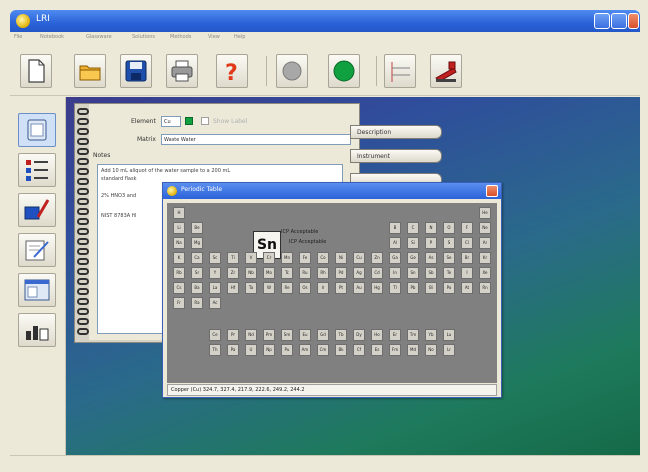  I want to click on element-dropdown-button, so click(189, 121).